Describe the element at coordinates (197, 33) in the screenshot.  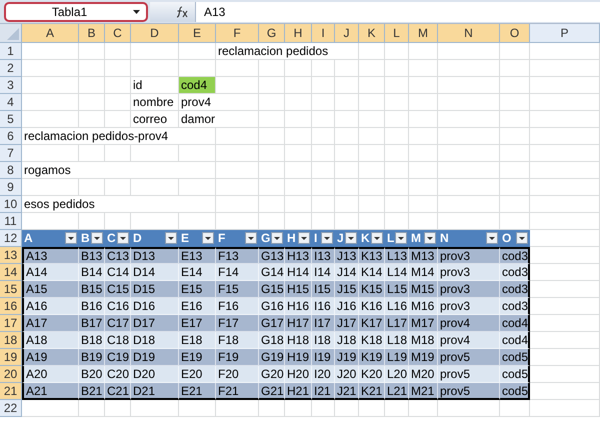
I see `column-header: E` at that location.